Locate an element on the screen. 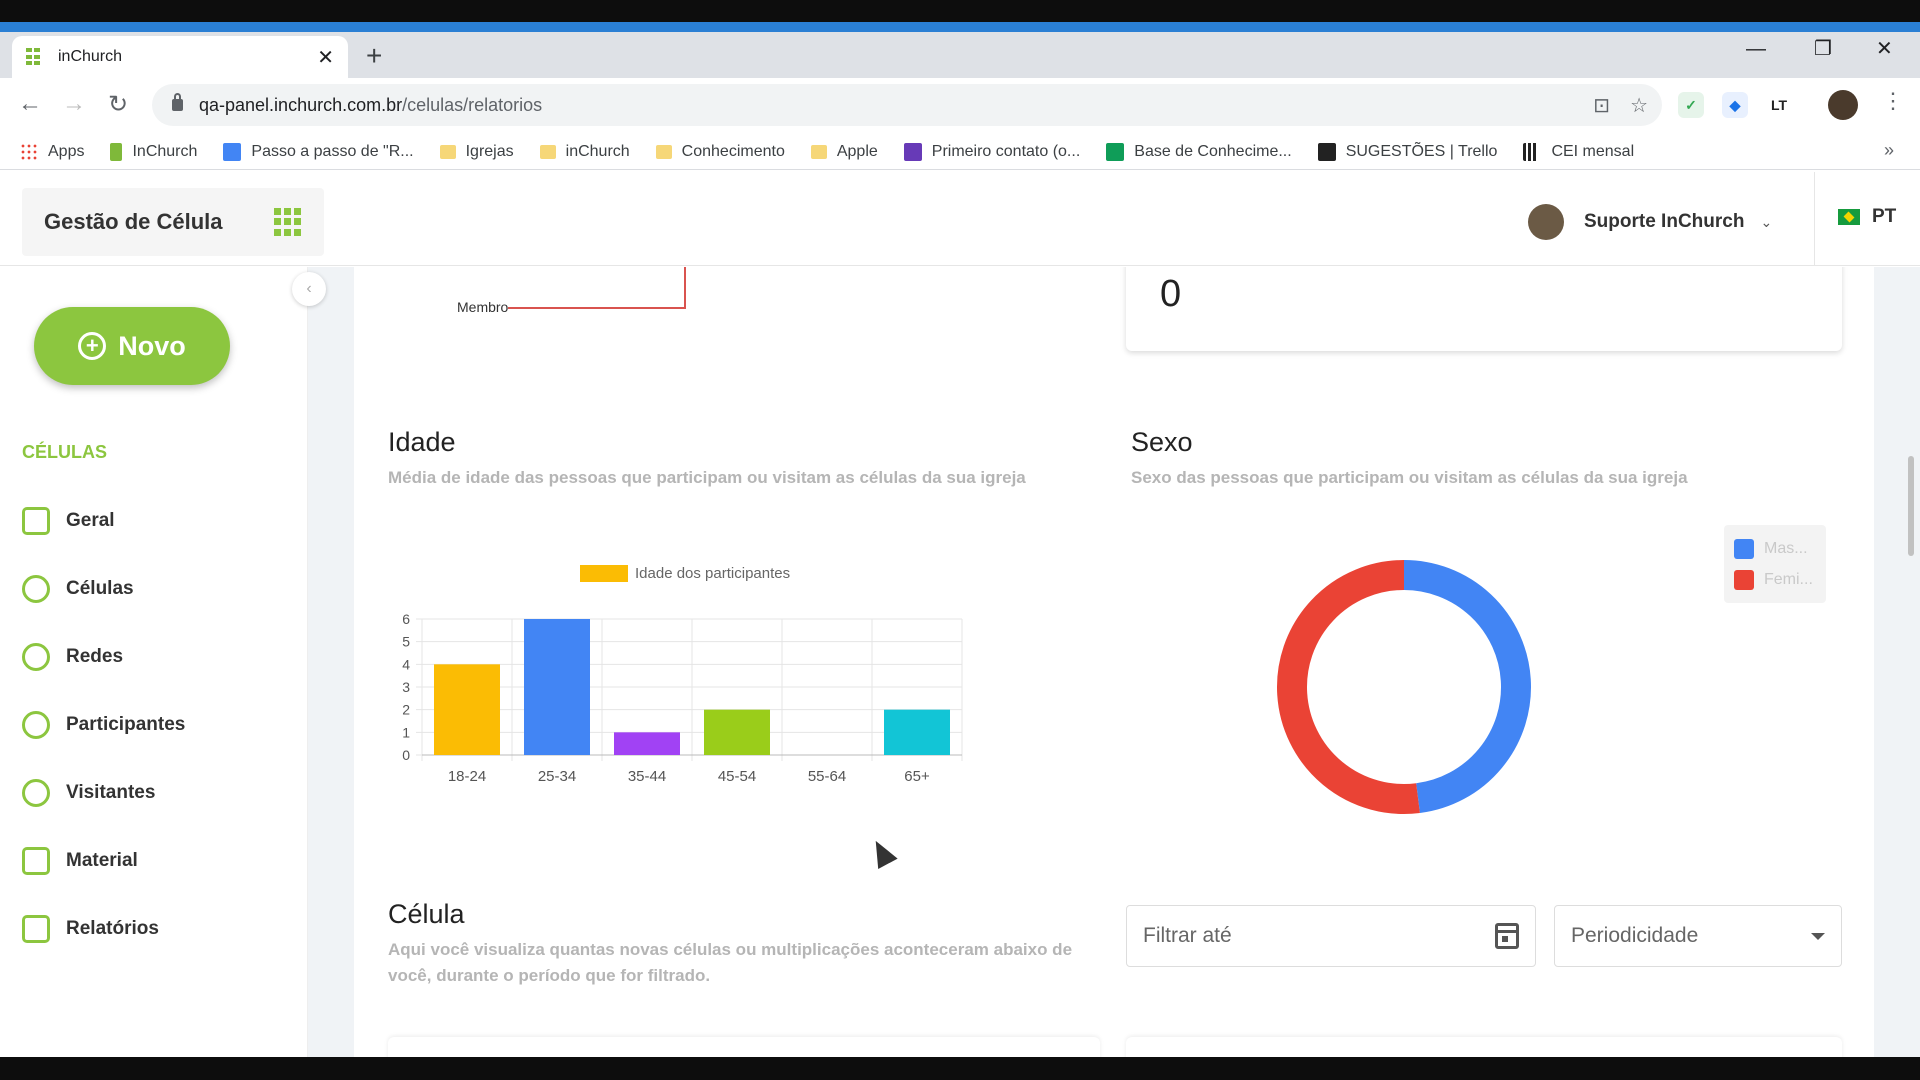  x-tick-label: 45-54 is located at coordinates (737, 776).